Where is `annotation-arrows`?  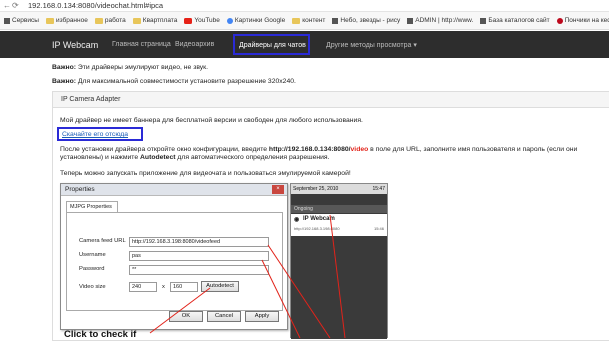 annotation-arrows is located at coordinates (247, 276).